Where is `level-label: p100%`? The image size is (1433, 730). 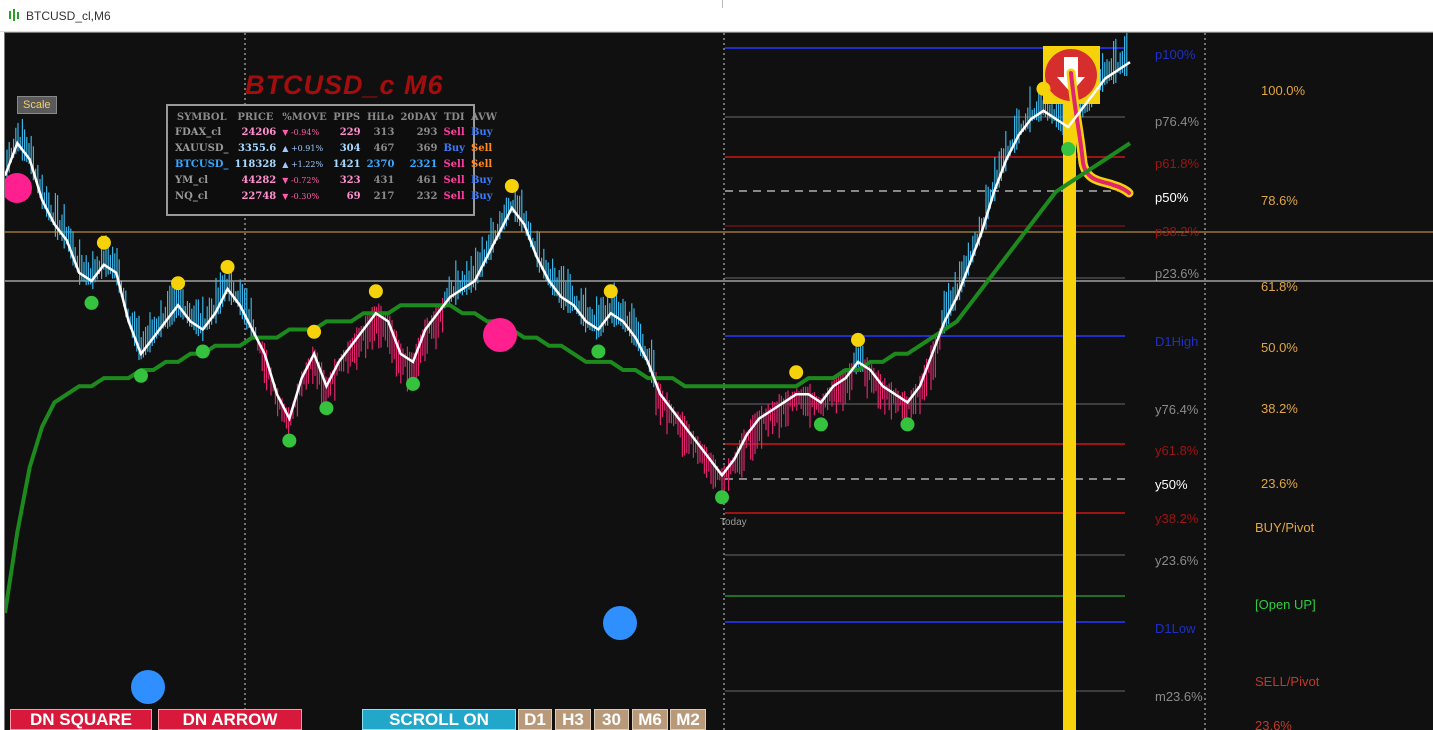 level-label: p100% is located at coordinates (1175, 54).